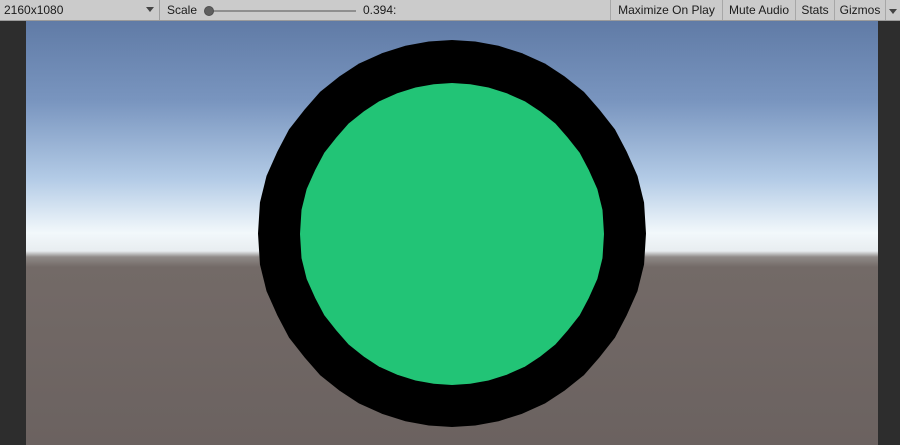  What do you see at coordinates (859, 10) in the screenshot?
I see `gizmos-button: Gizmos` at bounding box center [859, 10].